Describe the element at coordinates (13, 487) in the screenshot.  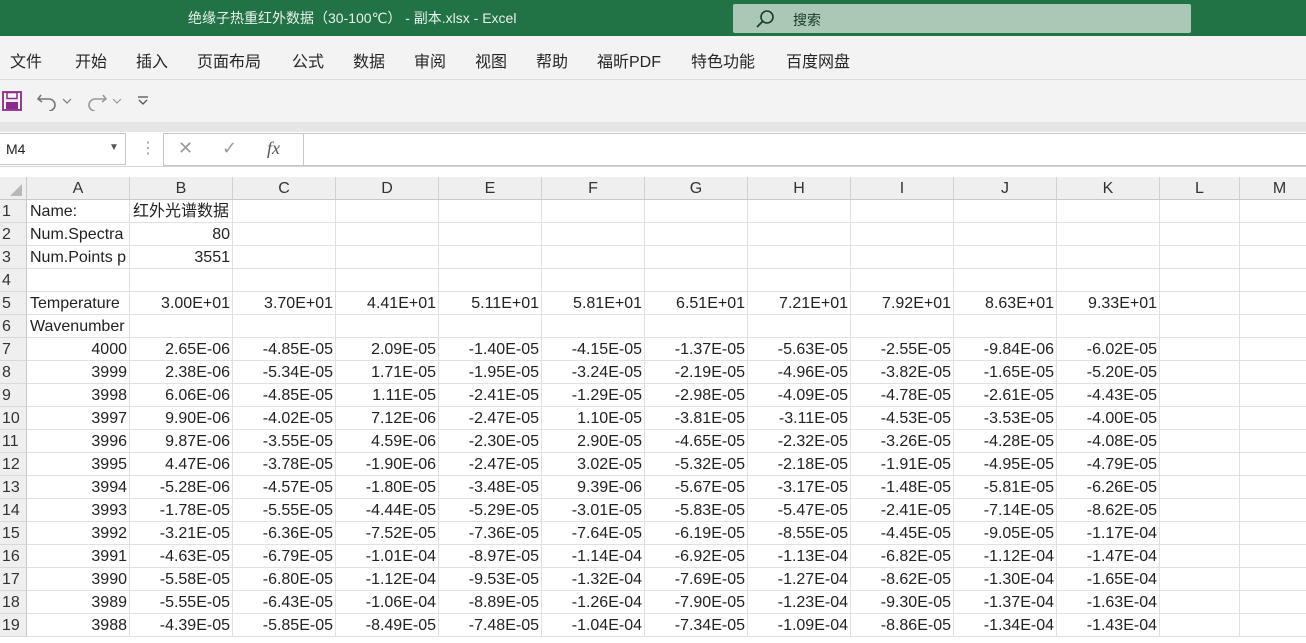
I see `row-header-13: 13` at that location.